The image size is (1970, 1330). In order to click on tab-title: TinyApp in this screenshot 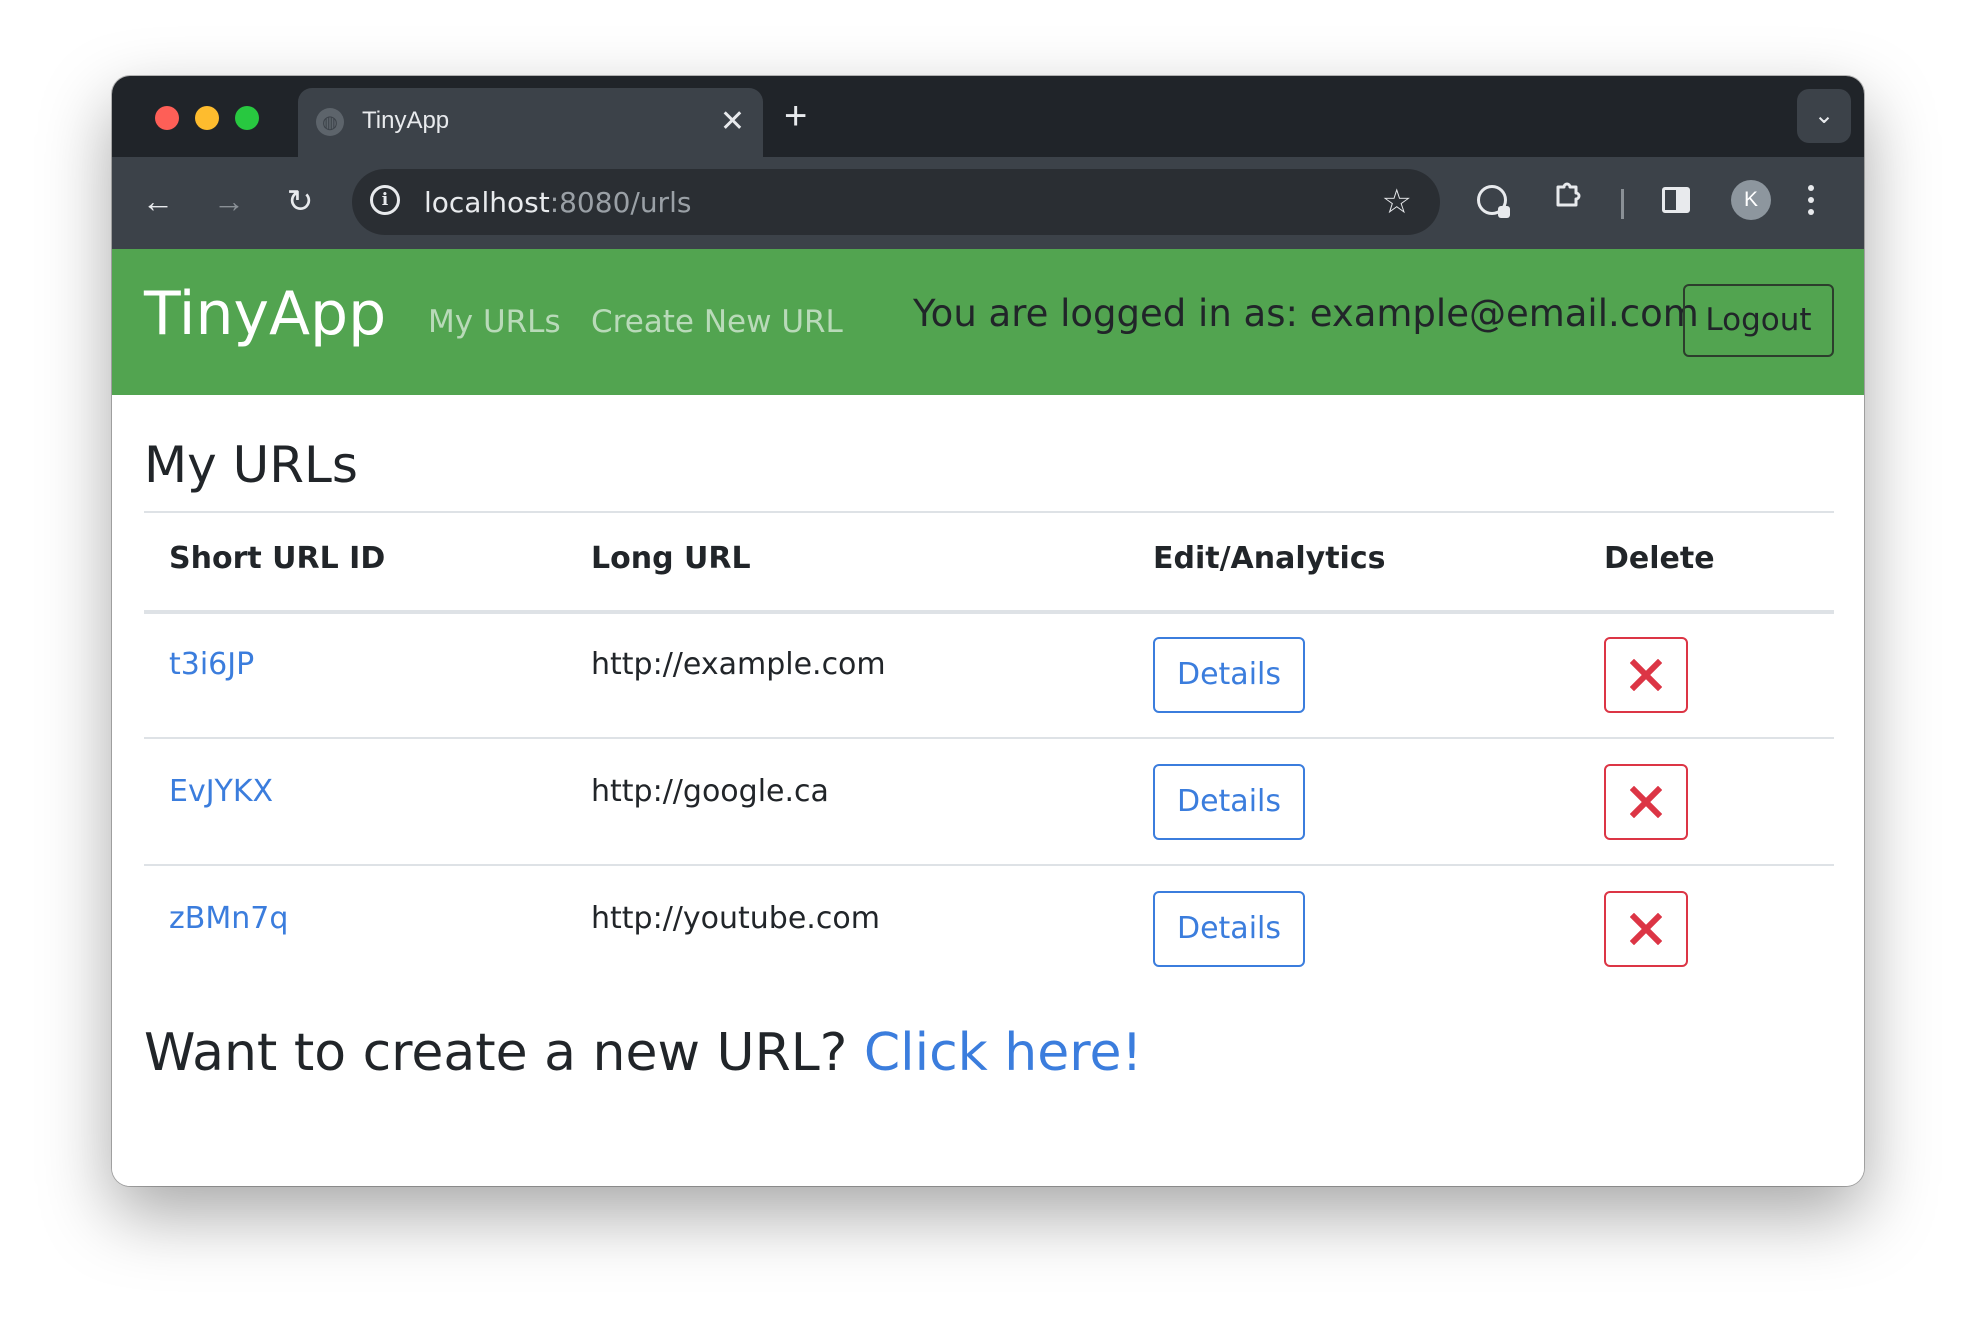, I will do `click(406, 120)`.